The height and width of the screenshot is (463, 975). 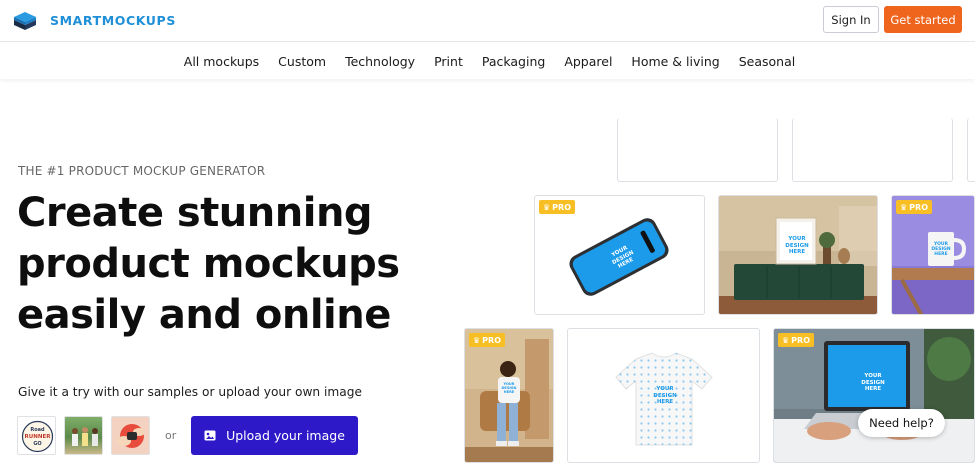 I want to click on nav-home-living: Home & living, so click(x=675, y=61).